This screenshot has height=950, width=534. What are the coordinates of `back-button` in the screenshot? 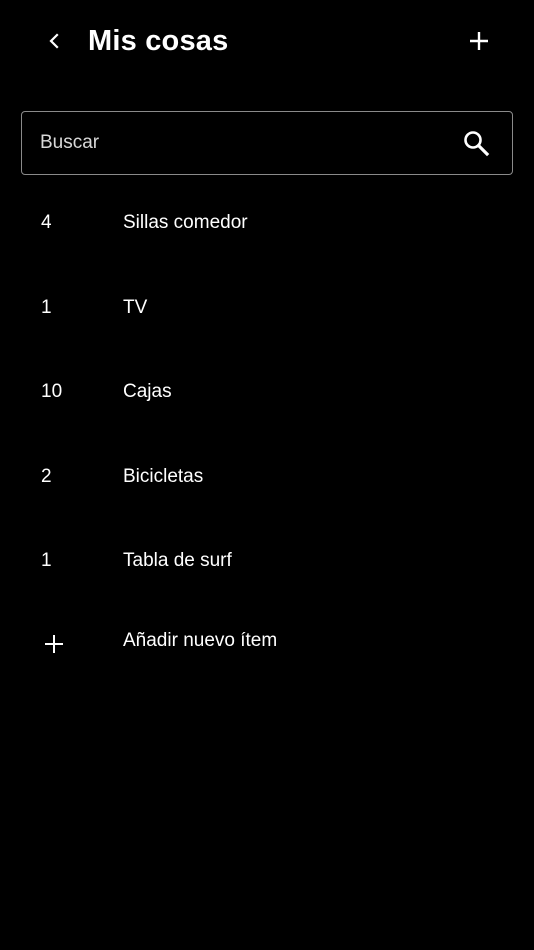 It's located at (54, 41).